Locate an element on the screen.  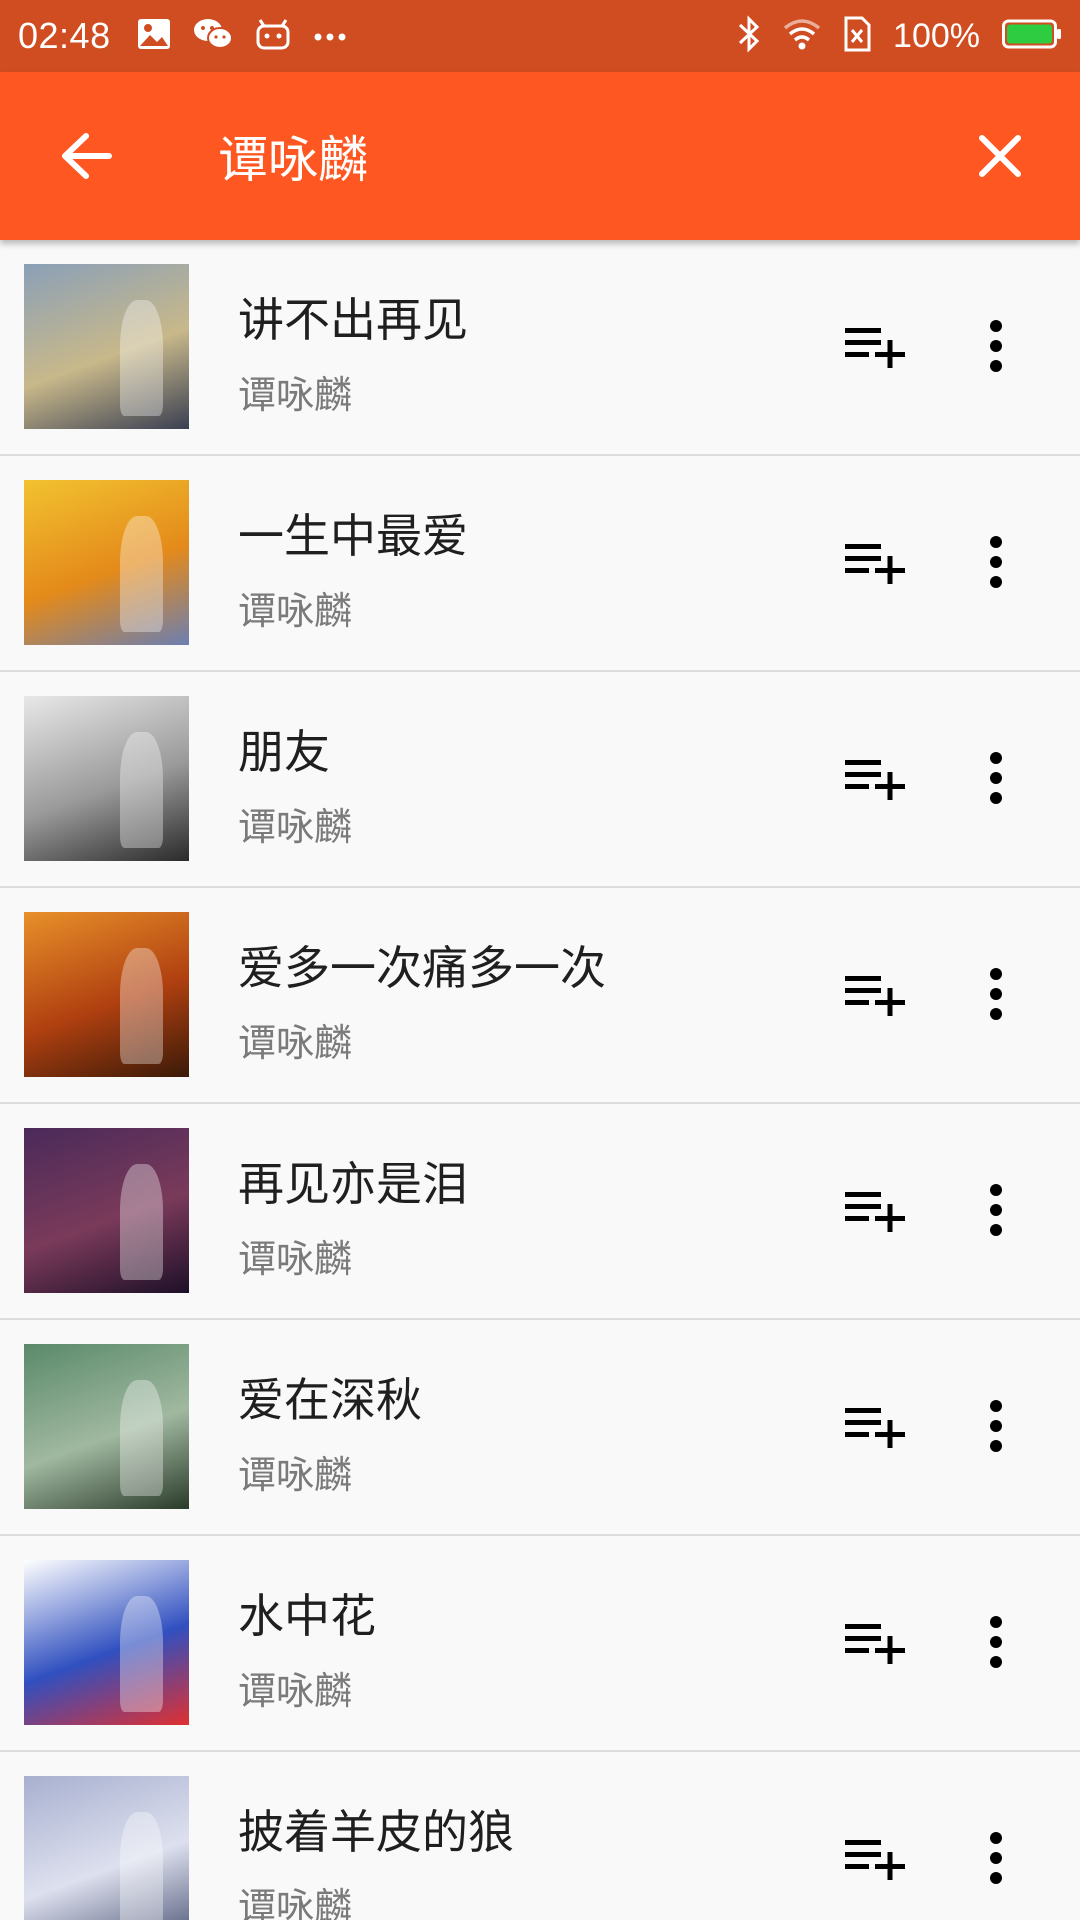
bluetooth-icon is located at coordinates (749, 36).